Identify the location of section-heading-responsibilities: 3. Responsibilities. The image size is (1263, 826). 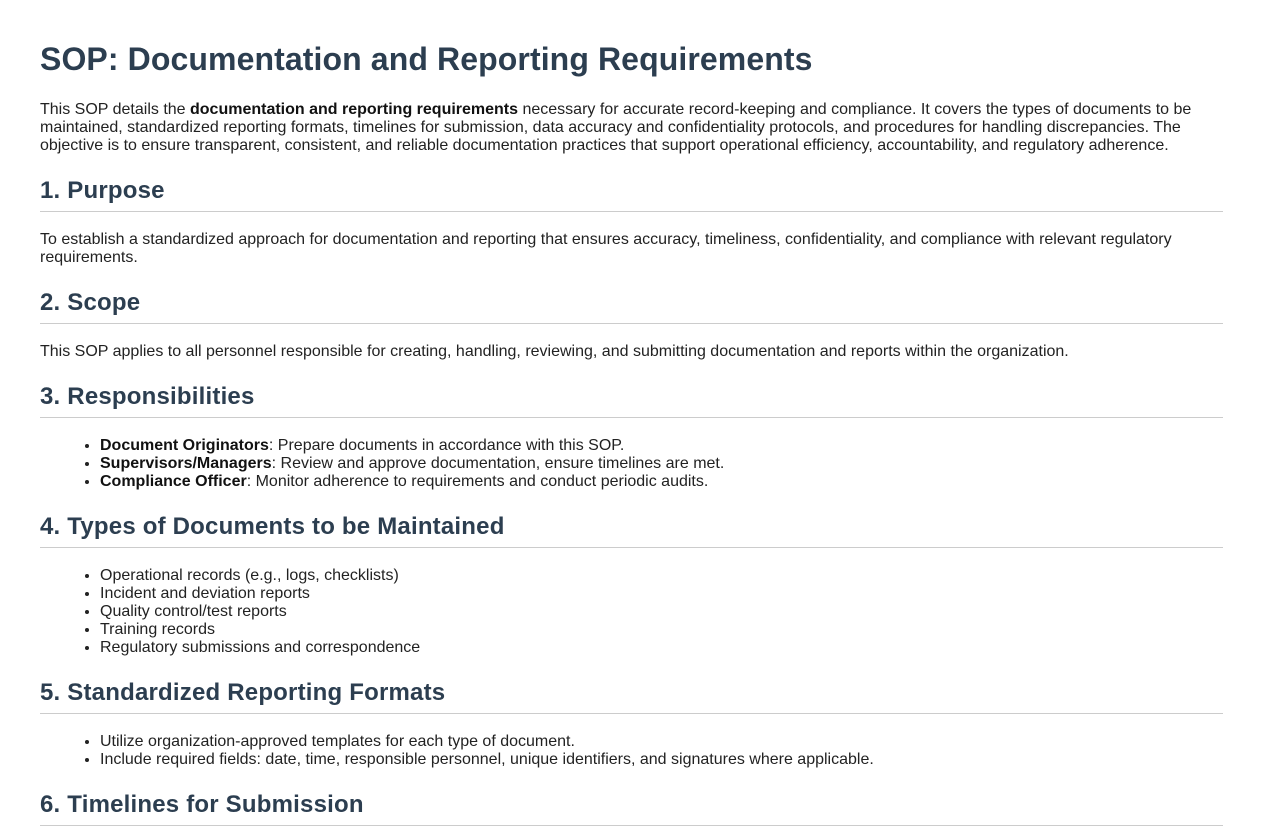
(631, 400).